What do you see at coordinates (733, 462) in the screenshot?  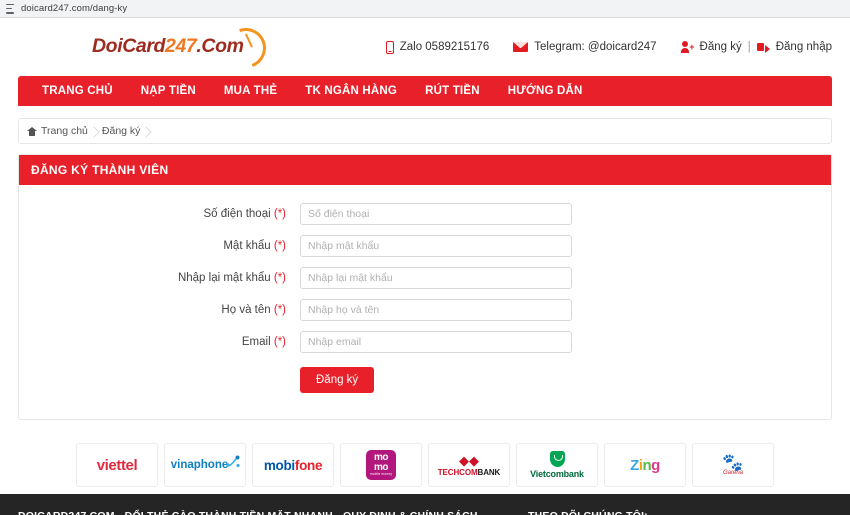 I see `garena-mark-icon: 🐾` at bounding box center [733, 462].